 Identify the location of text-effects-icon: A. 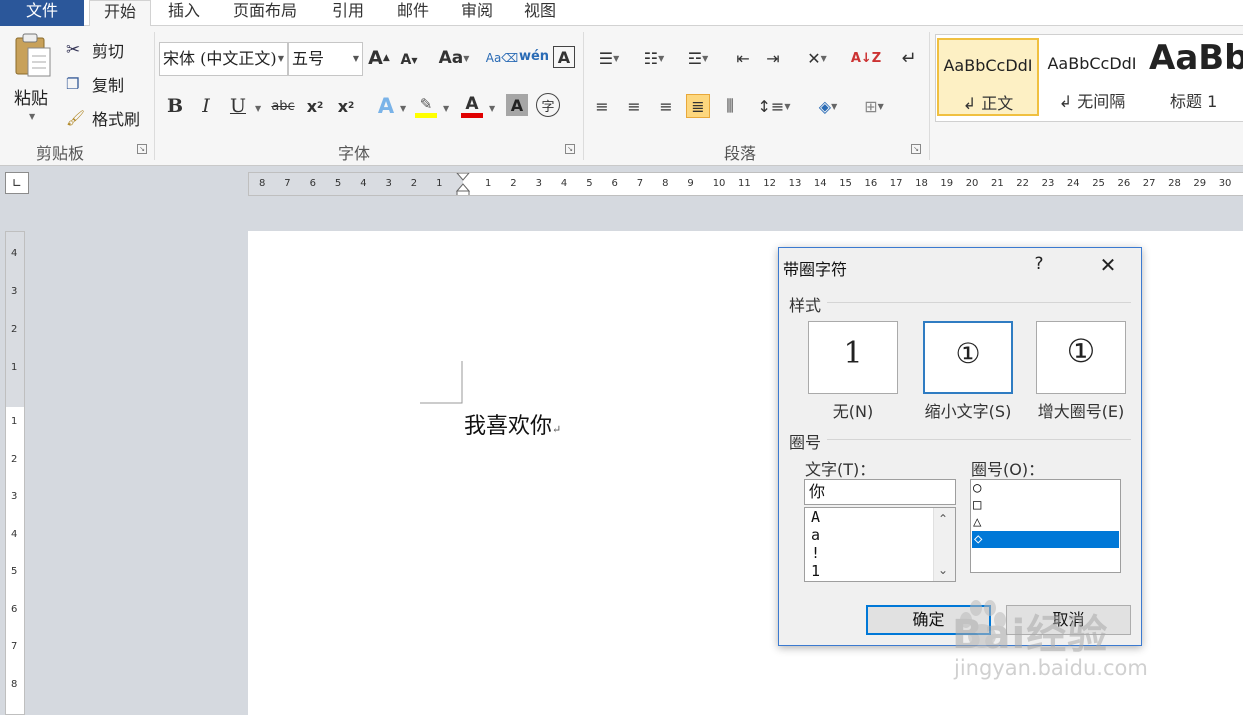
(386, 106).